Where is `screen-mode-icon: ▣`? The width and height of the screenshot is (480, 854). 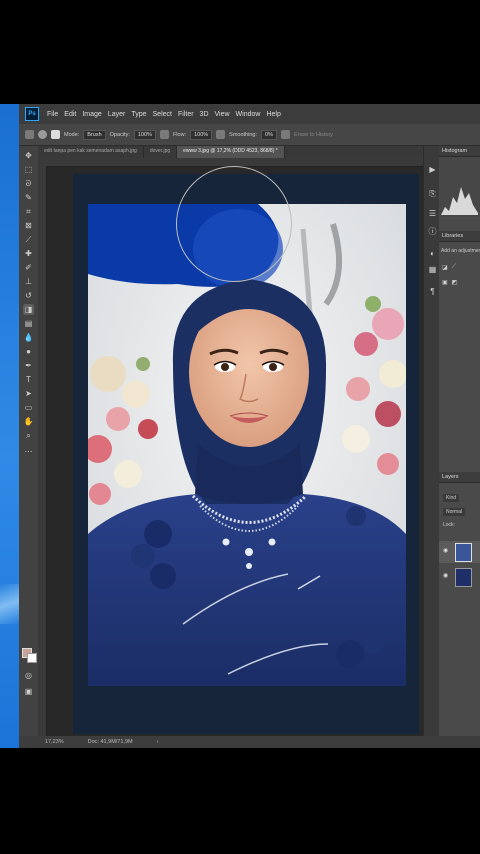 screen-mode-icon: ▣ is located at coordinates (28, 691).